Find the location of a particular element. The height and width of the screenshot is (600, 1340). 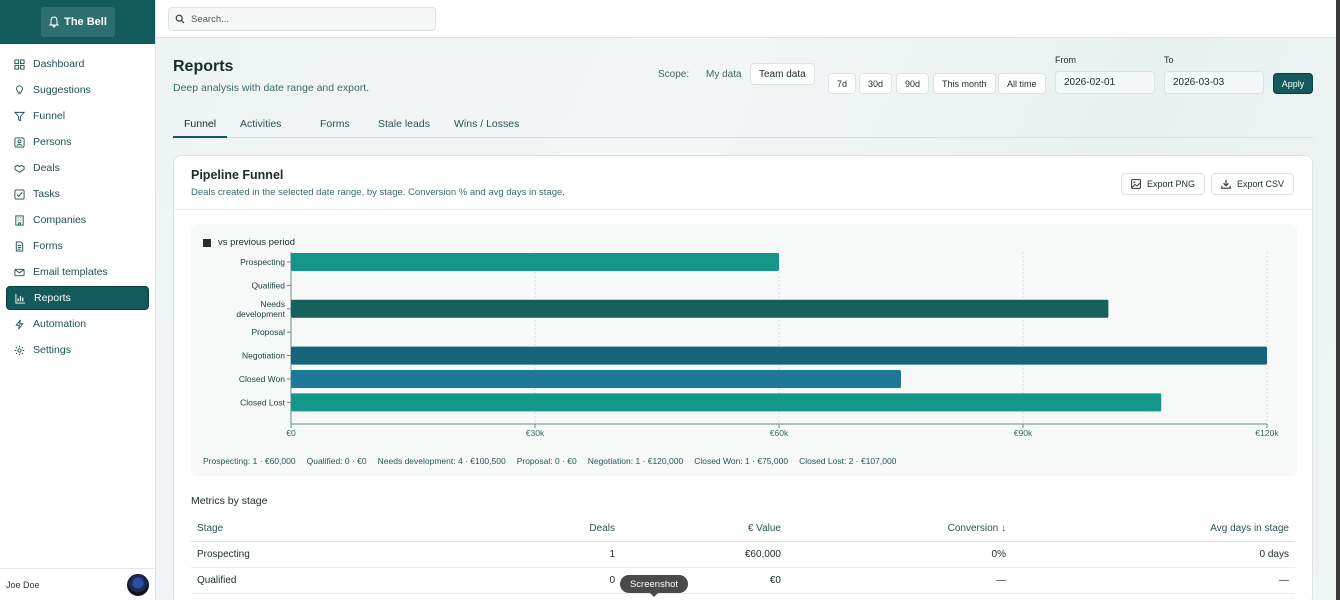

window-scrollbar is located at coordinates (1338, 300).